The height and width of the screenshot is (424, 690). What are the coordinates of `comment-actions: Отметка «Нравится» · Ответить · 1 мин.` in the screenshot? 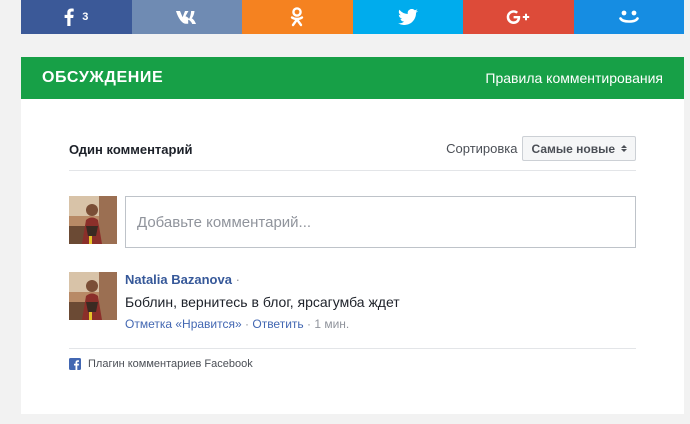 It's located at (262, 324).